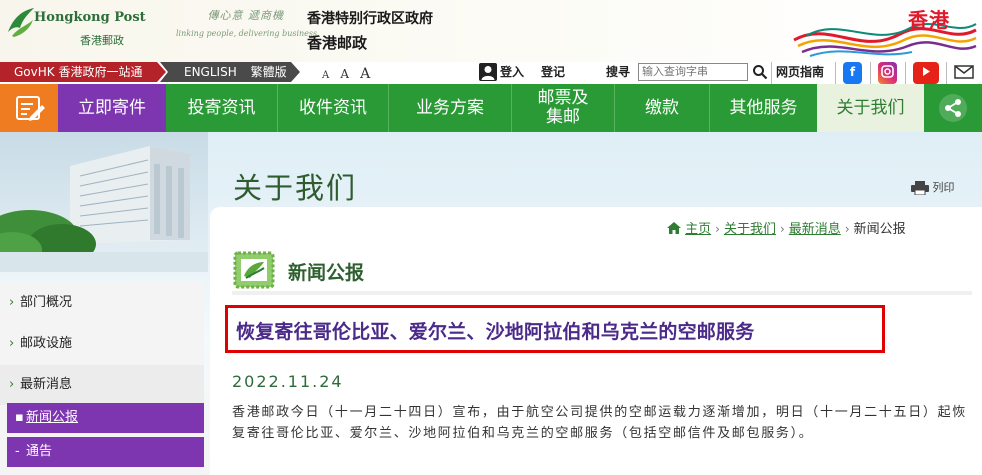 This screenshot has height=475, width=982. I want to click on logo-chinese-text: 香港郵政, so click(102, 40).